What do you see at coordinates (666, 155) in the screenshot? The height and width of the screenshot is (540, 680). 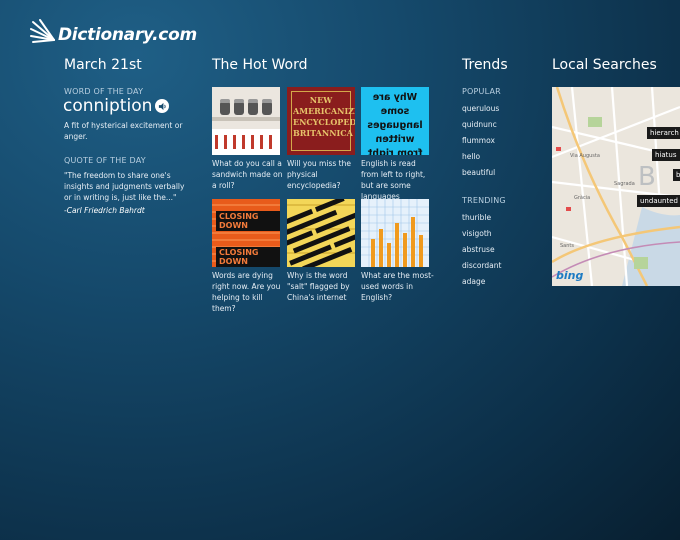 I see `local-search-tag: hiatus` at bounding box center [666, 155].